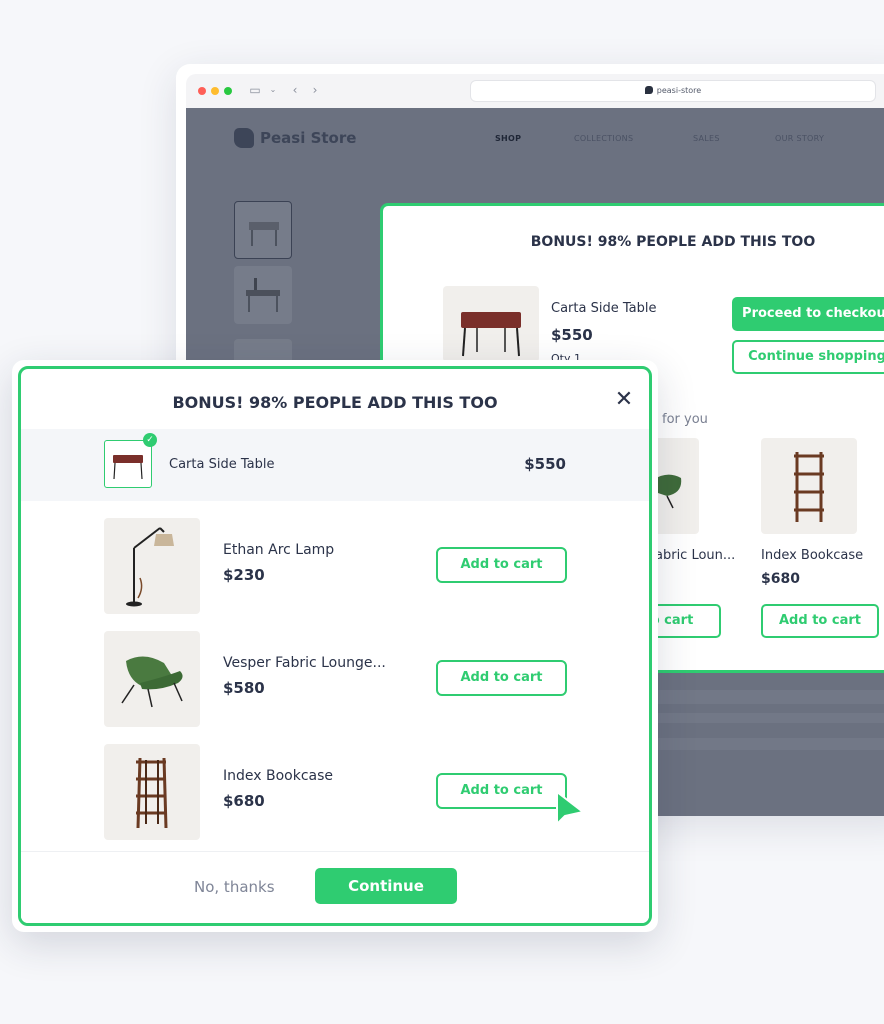 This screenshot has height=1024, width=884. What do you see at coordinates (572, 335) in the screenshot?
I see `product-price: $550` at bounding box center [572, 335].